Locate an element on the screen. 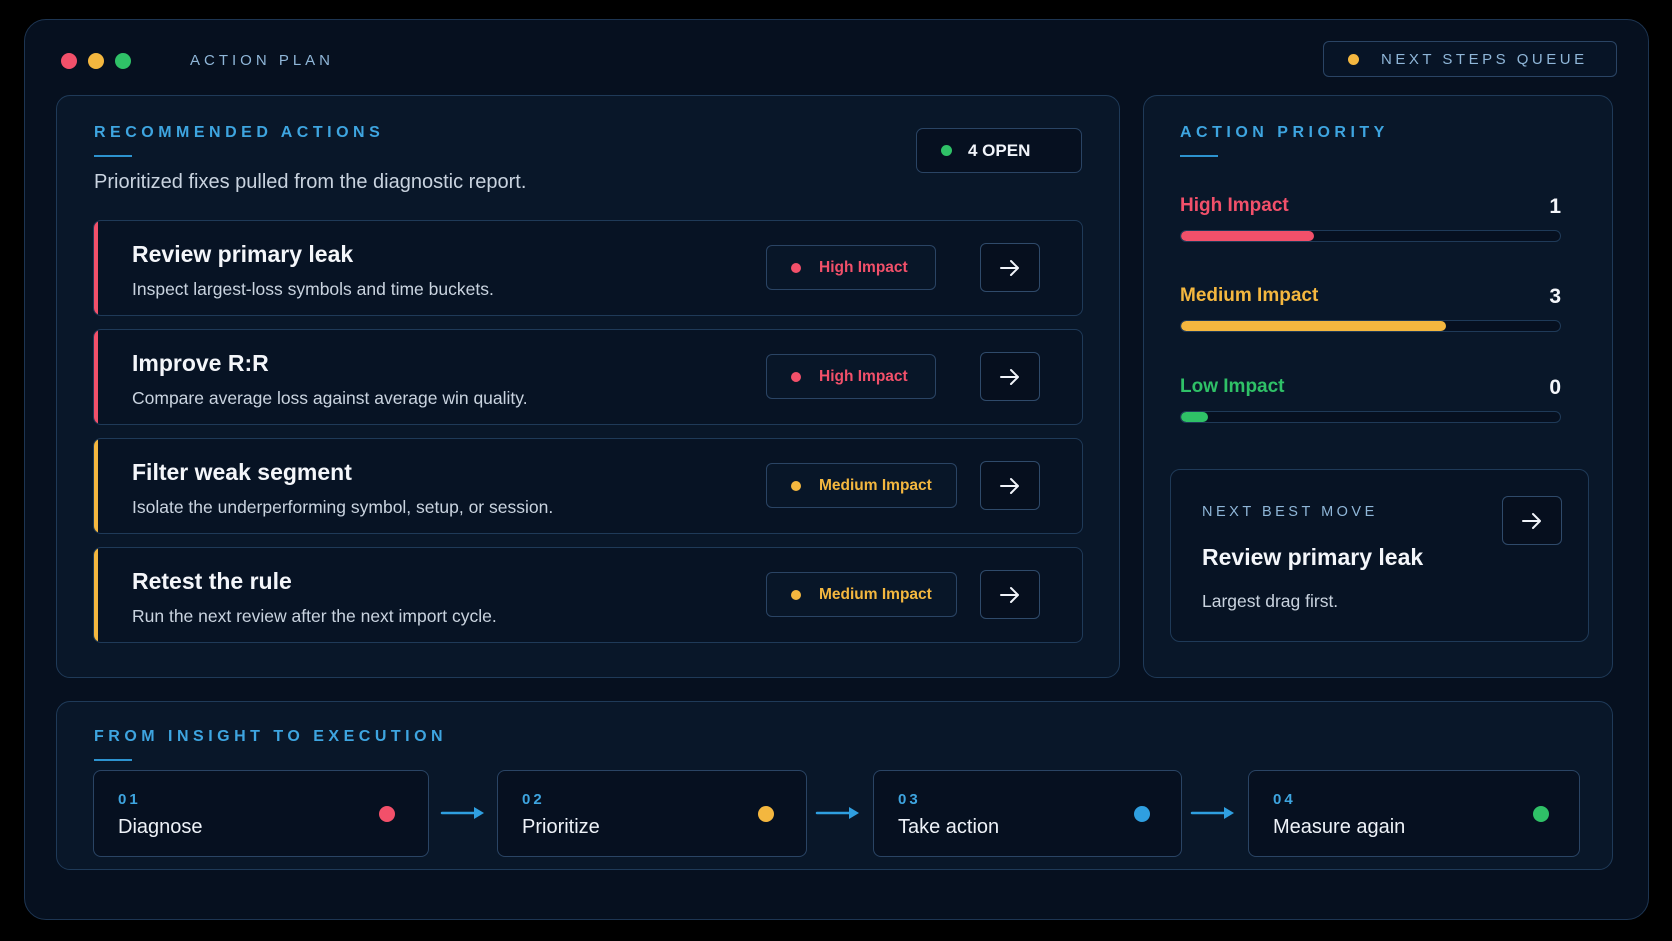  priority-label: Medium Impact is located at coordinates (1249, 295).